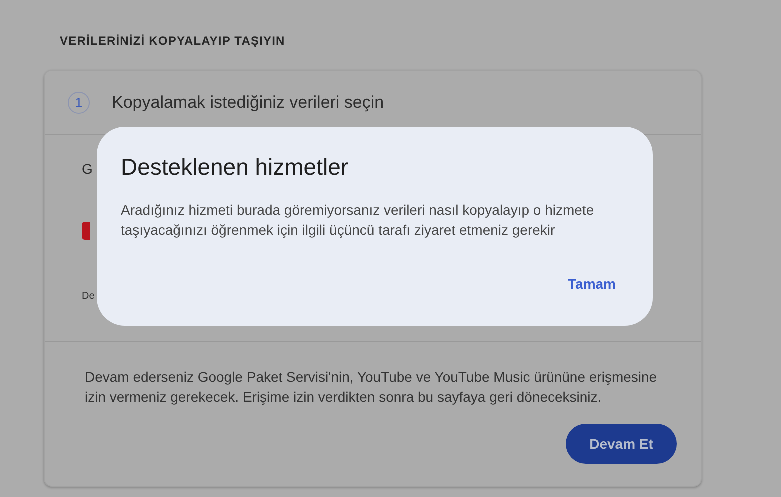 The height and width of the screenshot is (497, 781). Describe the element at coordinates (248, 102) in the screenshot. I see `step-title: Kopyalamak istediğiniz verileri seçin` at that location.